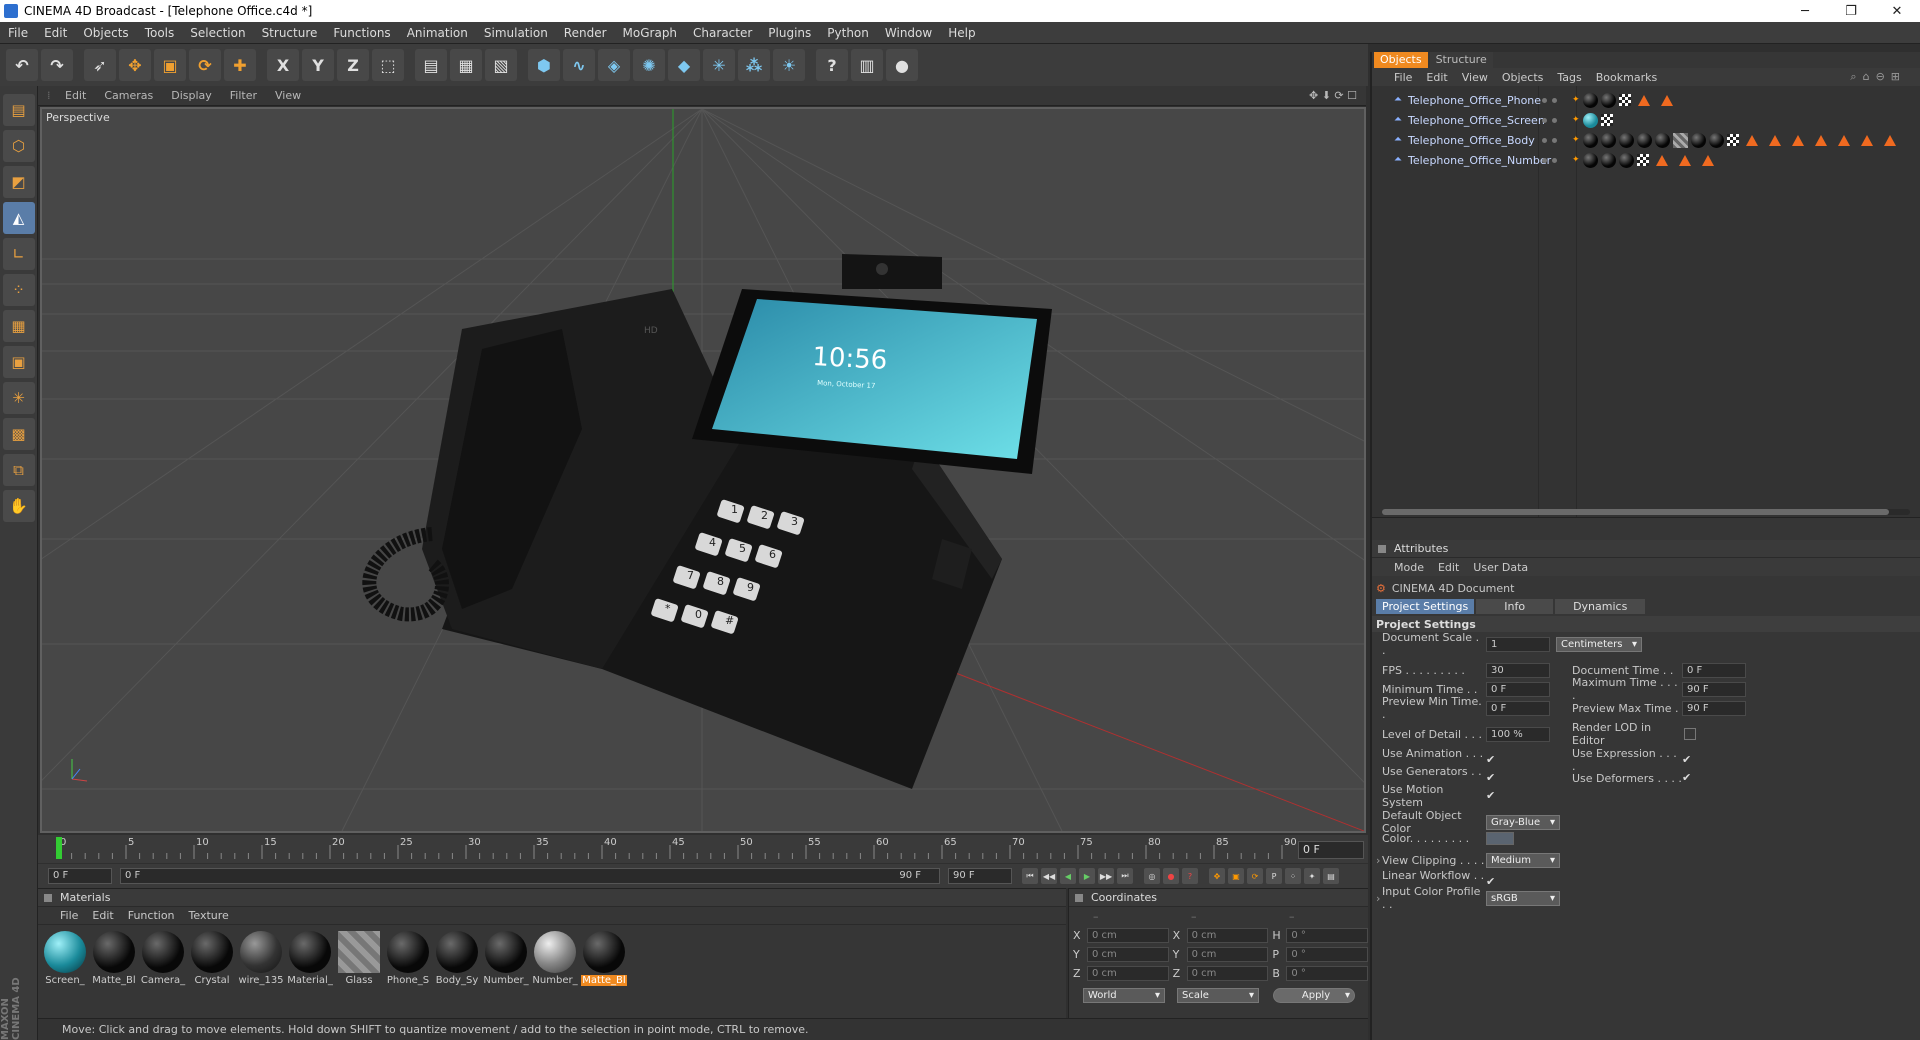 The image size is (1920, 1040). Describe the element at coordinates (1124, 995) in the screenshot. I see `coordinate-system-dropdown: World` at that location.